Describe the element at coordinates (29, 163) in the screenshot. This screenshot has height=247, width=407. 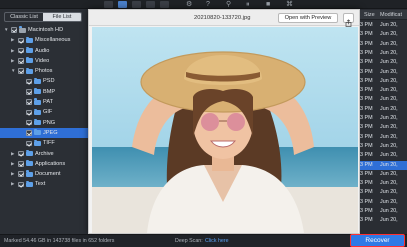
I see `folder-icon` at that location.